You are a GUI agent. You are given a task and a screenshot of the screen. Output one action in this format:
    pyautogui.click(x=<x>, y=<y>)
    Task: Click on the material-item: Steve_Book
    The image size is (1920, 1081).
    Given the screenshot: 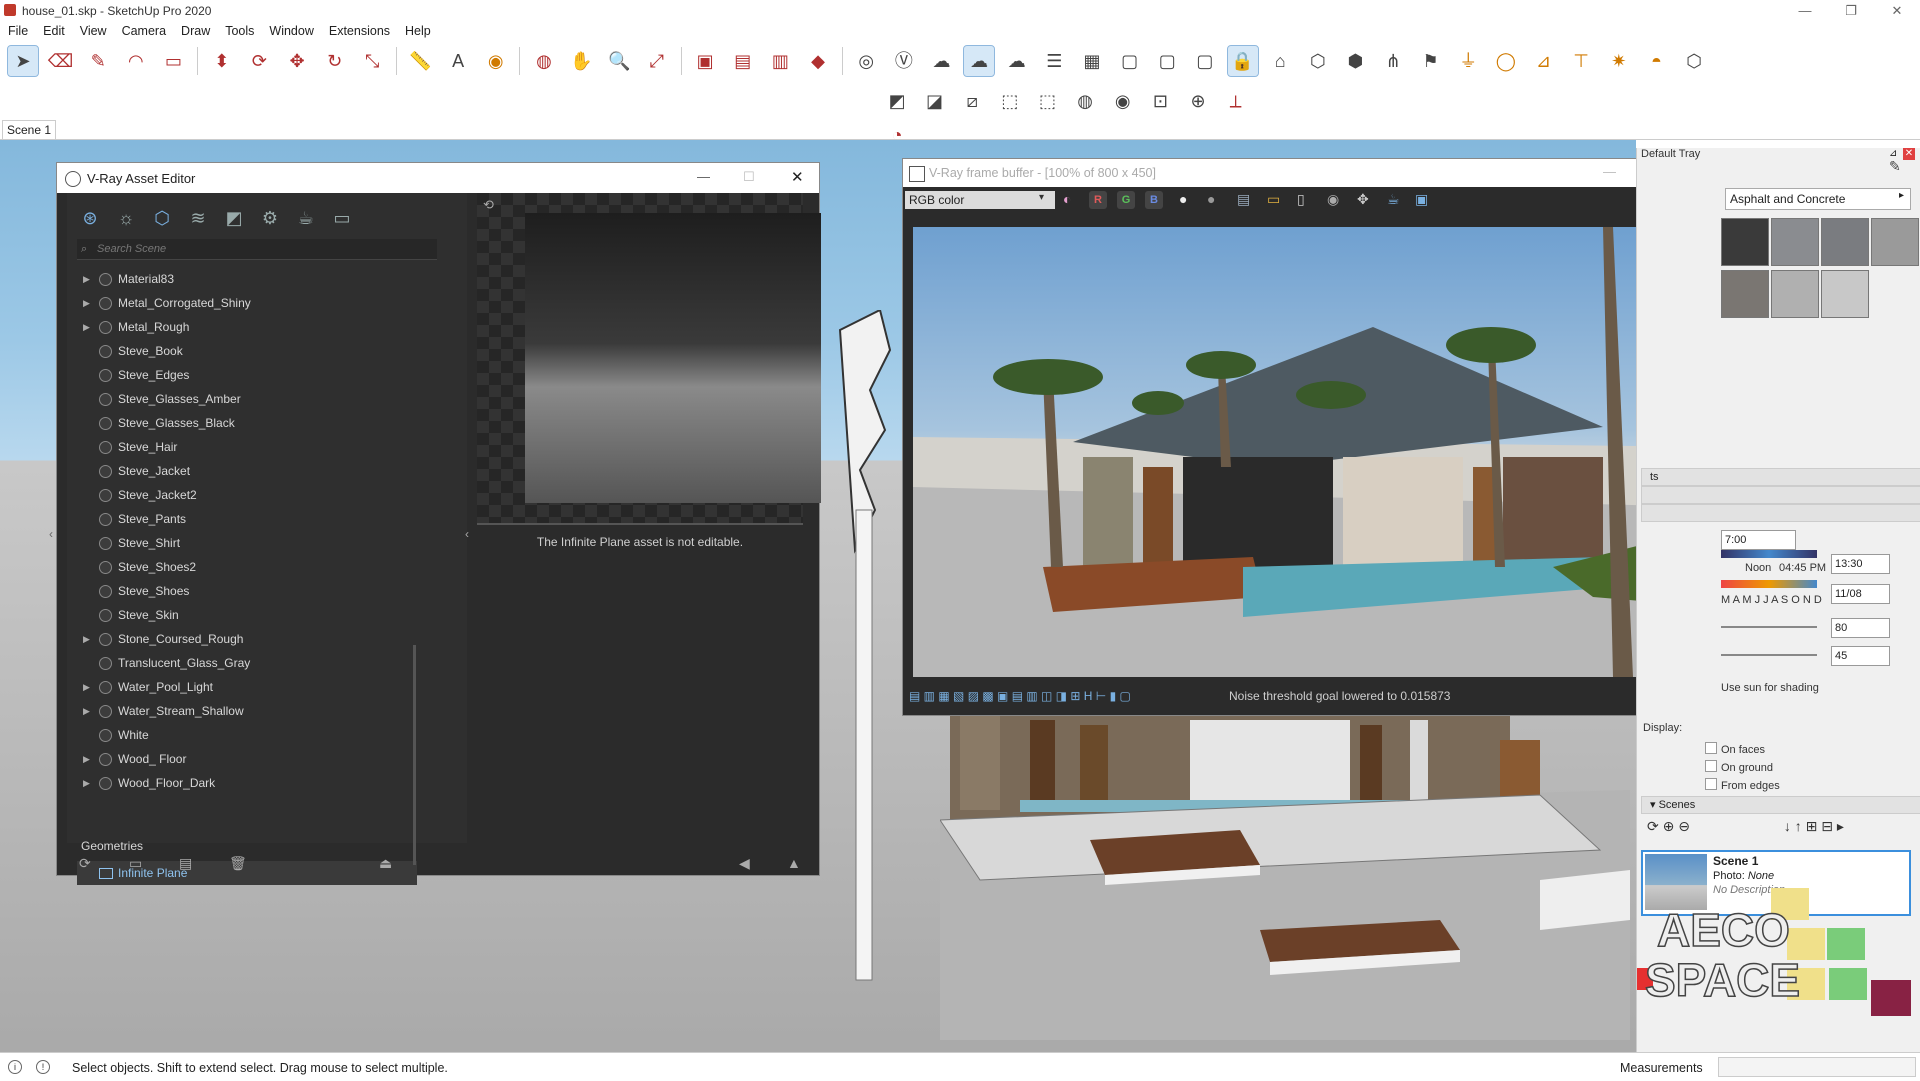 What is the action you would take?
    pyautogui.click(x=247, y=351)
    